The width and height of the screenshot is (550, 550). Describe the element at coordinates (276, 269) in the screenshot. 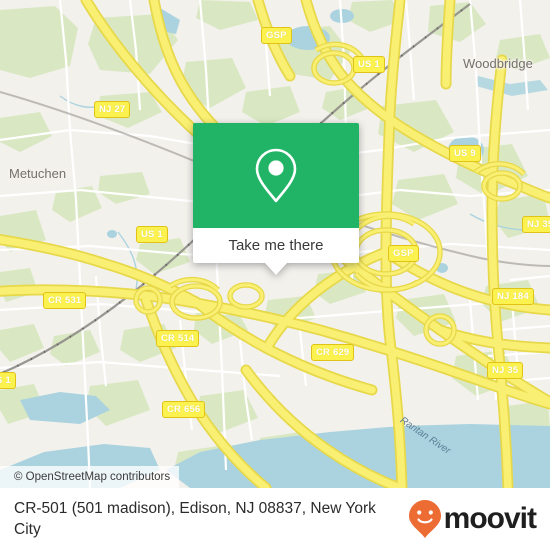

I see `popup-pointer` at that location.